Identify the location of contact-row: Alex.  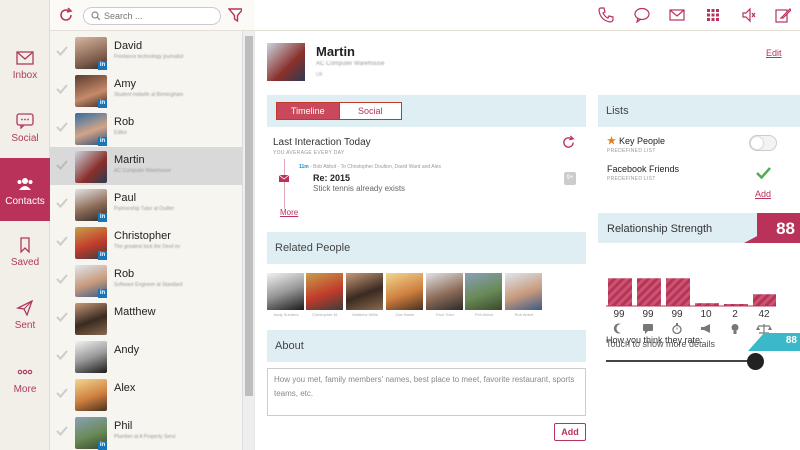
(146, 394).